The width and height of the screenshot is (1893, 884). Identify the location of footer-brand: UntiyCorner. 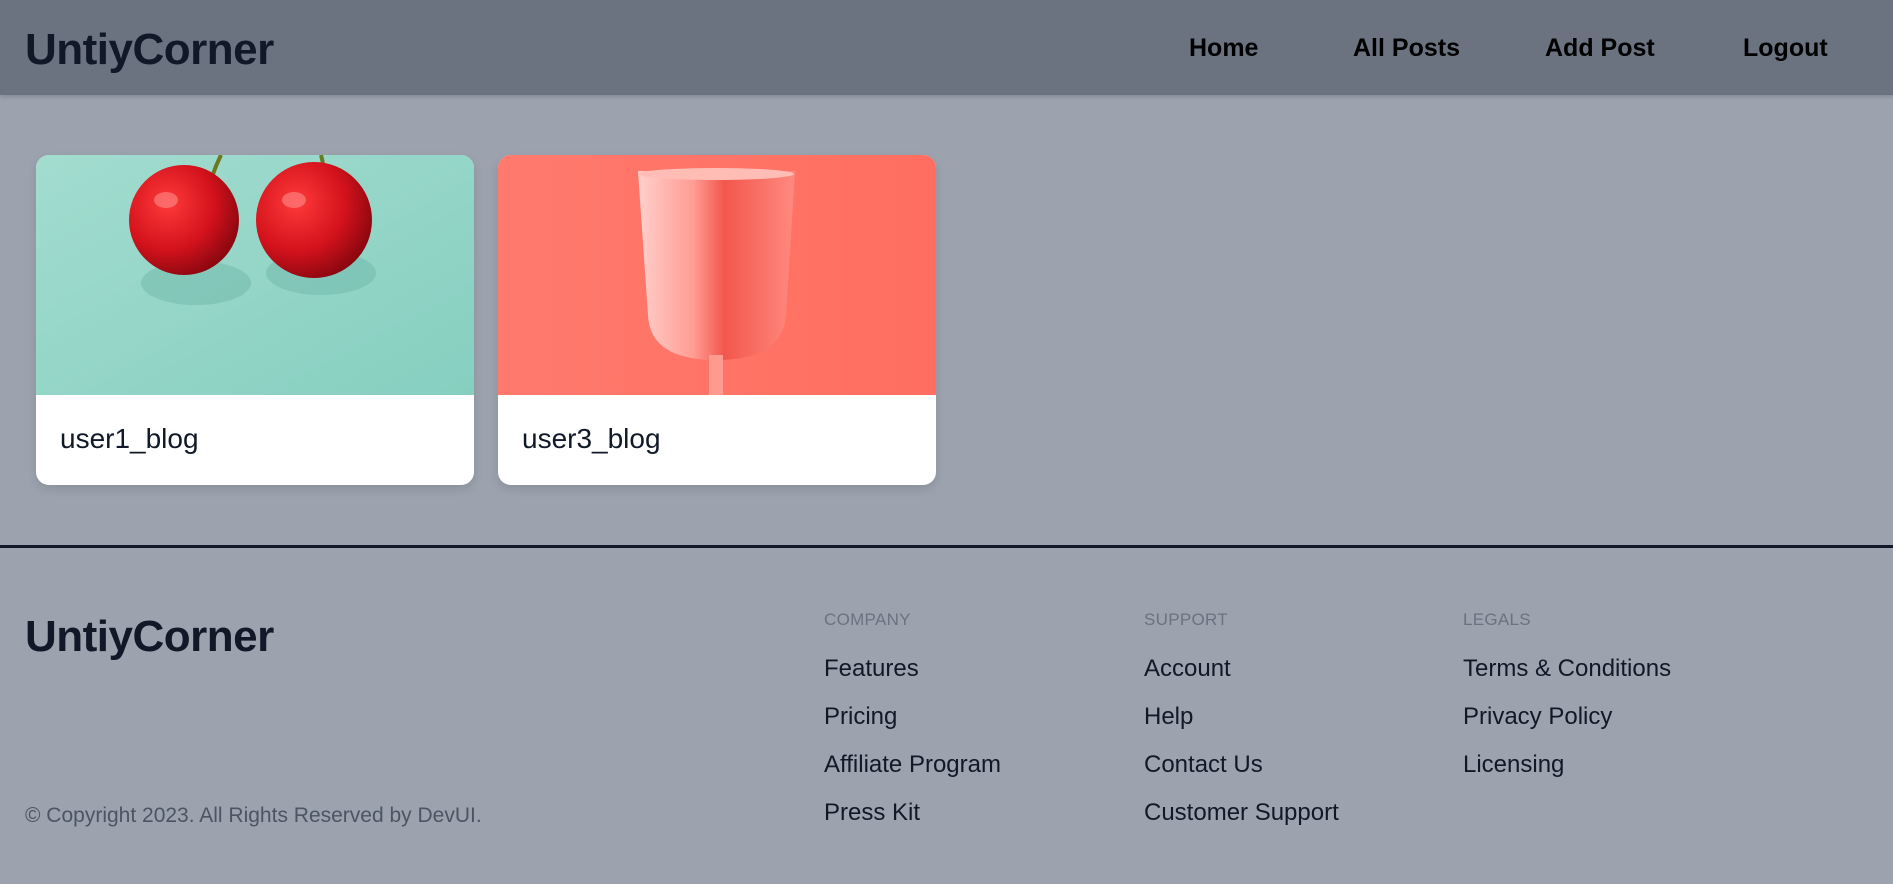
(149, 636).